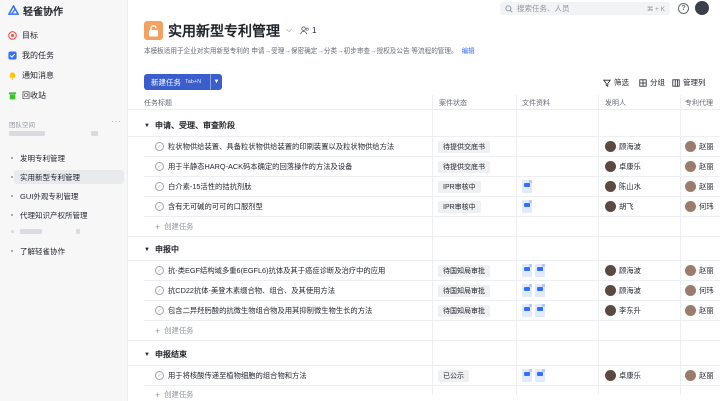  What do you see at coordinates (281, 147) in the screenshot?
I see `task-title: 粒状物供给装置、具备粒状物供给装置的印刷装置以及粒状物供给方法` at bounding box center [281, 147].